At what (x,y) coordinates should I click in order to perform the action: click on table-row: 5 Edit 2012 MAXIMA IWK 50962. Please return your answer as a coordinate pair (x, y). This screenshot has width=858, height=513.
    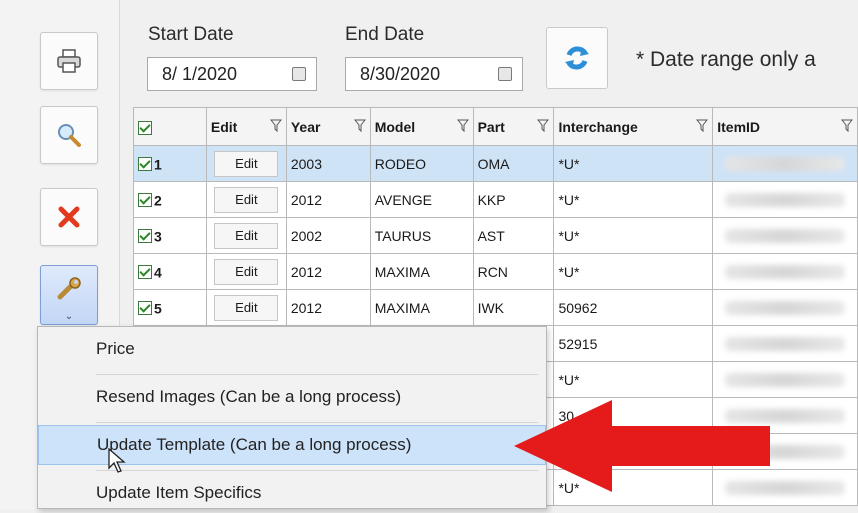
    Looking at the image, I should click on (495, 307).